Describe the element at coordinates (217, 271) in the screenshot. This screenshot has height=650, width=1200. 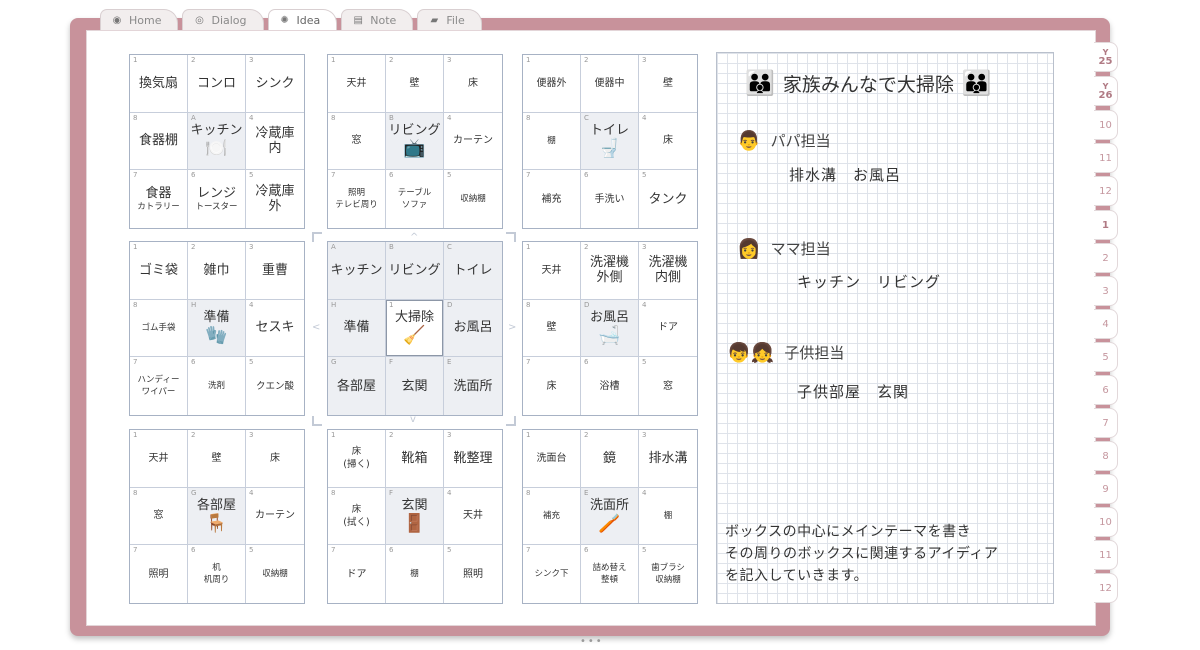
I see `idea-cell: 2 雑巾` at that location.